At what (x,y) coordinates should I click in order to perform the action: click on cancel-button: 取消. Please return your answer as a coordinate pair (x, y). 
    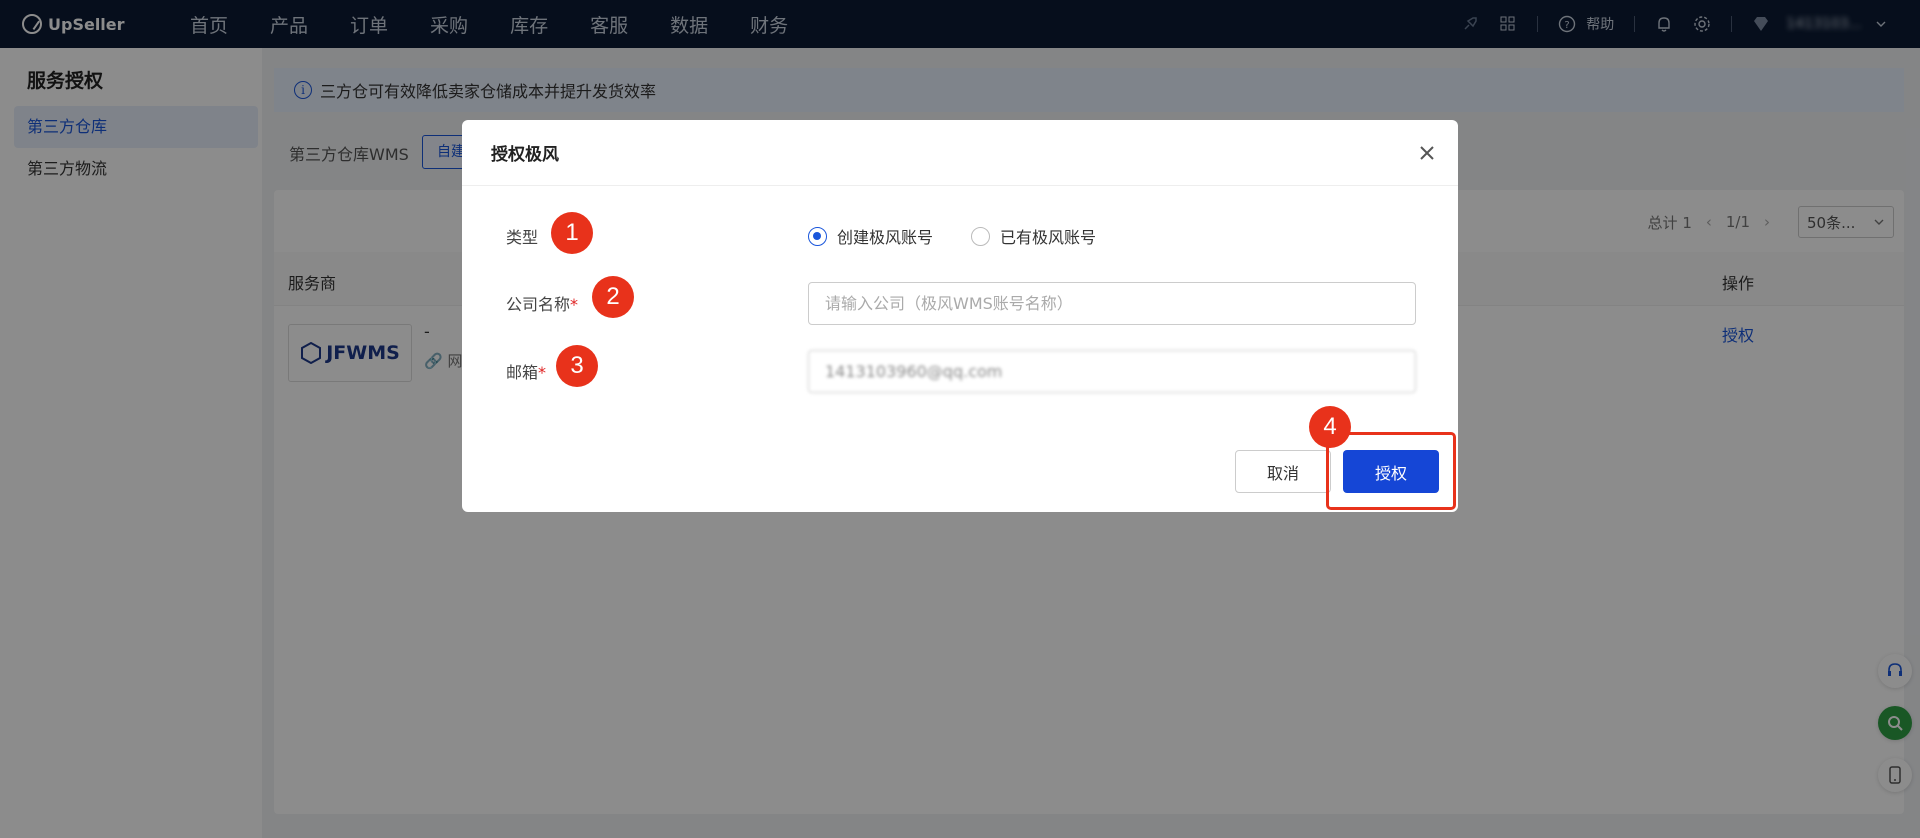
    Looking at the image, I should click on (1283, 471).